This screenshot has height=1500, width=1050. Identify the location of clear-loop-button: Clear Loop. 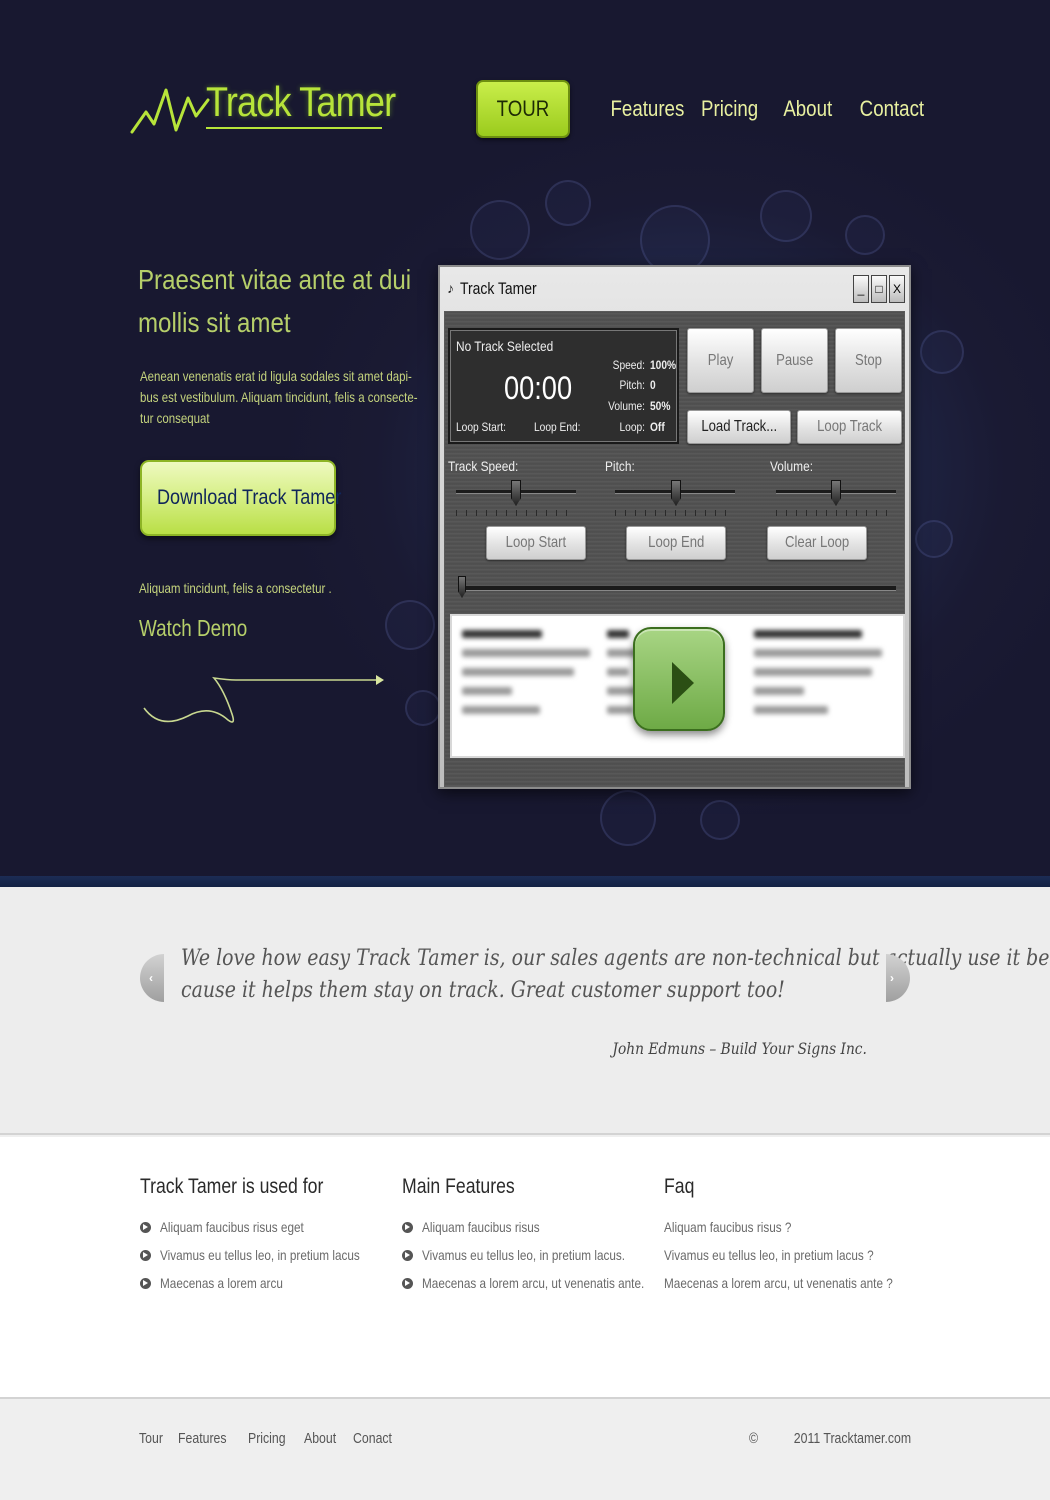
(817, 543).